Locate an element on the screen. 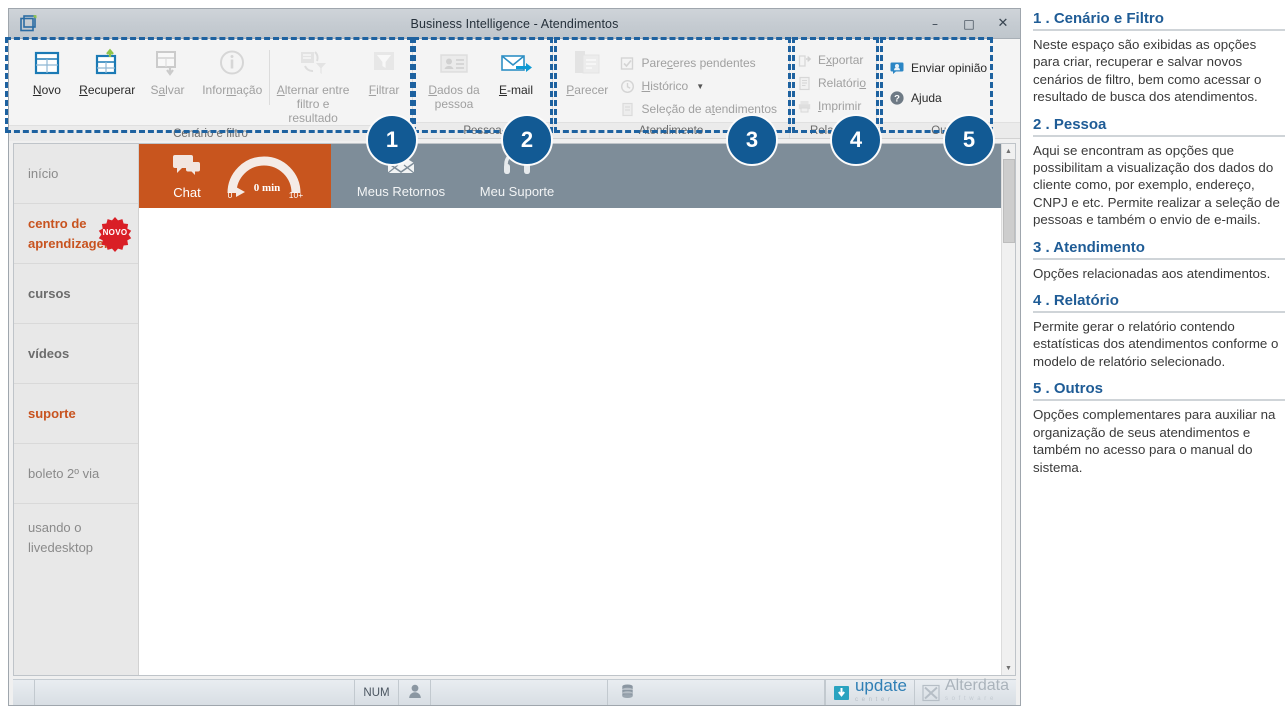 The image size is (1287, 722). funnel-icon is located at coordinates (384, 63).